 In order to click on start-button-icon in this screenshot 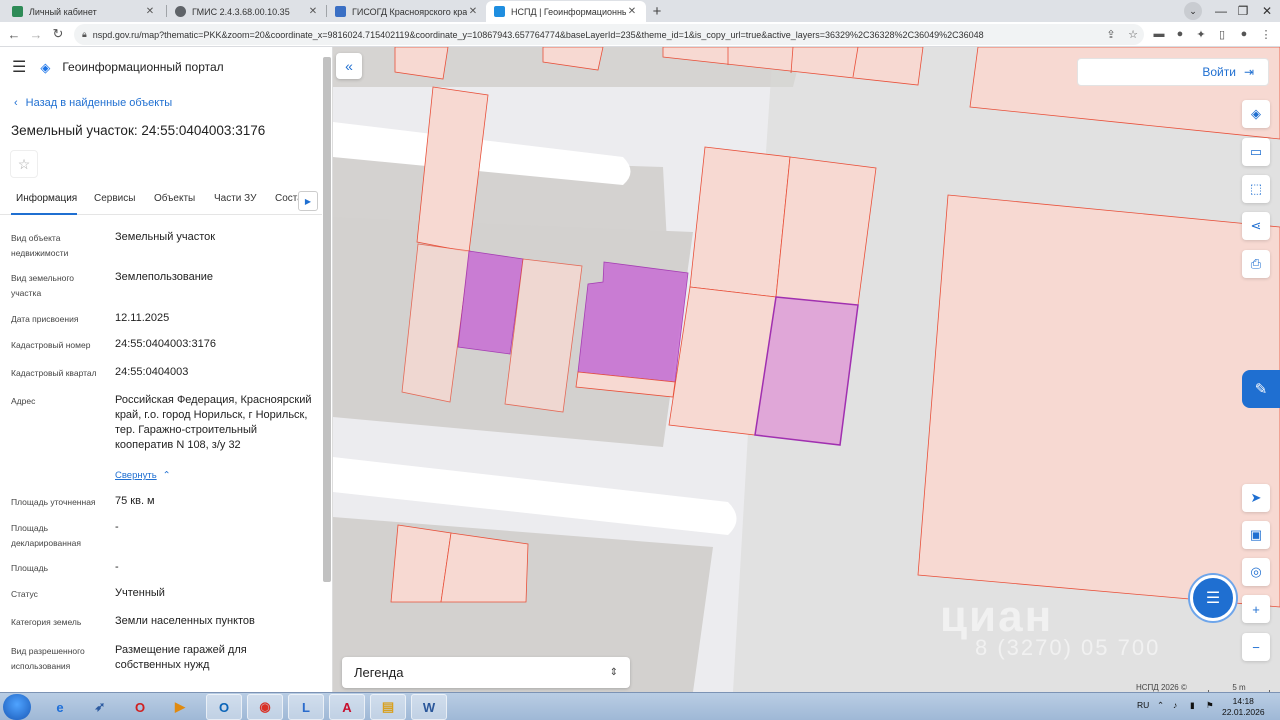, I will do `click(17, 707)`.